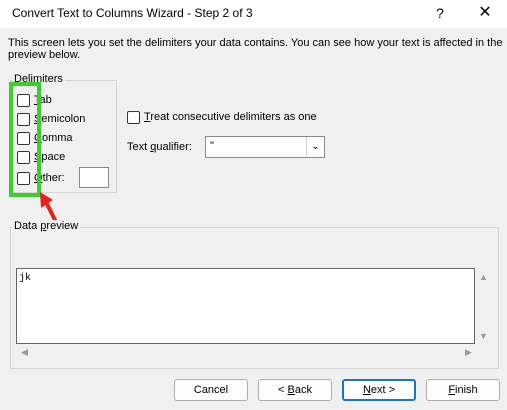  What do you see at coordinates (211, 390) in the screenshot?
I see `cancel-button: Cancel` at bounding box center [211, 390].